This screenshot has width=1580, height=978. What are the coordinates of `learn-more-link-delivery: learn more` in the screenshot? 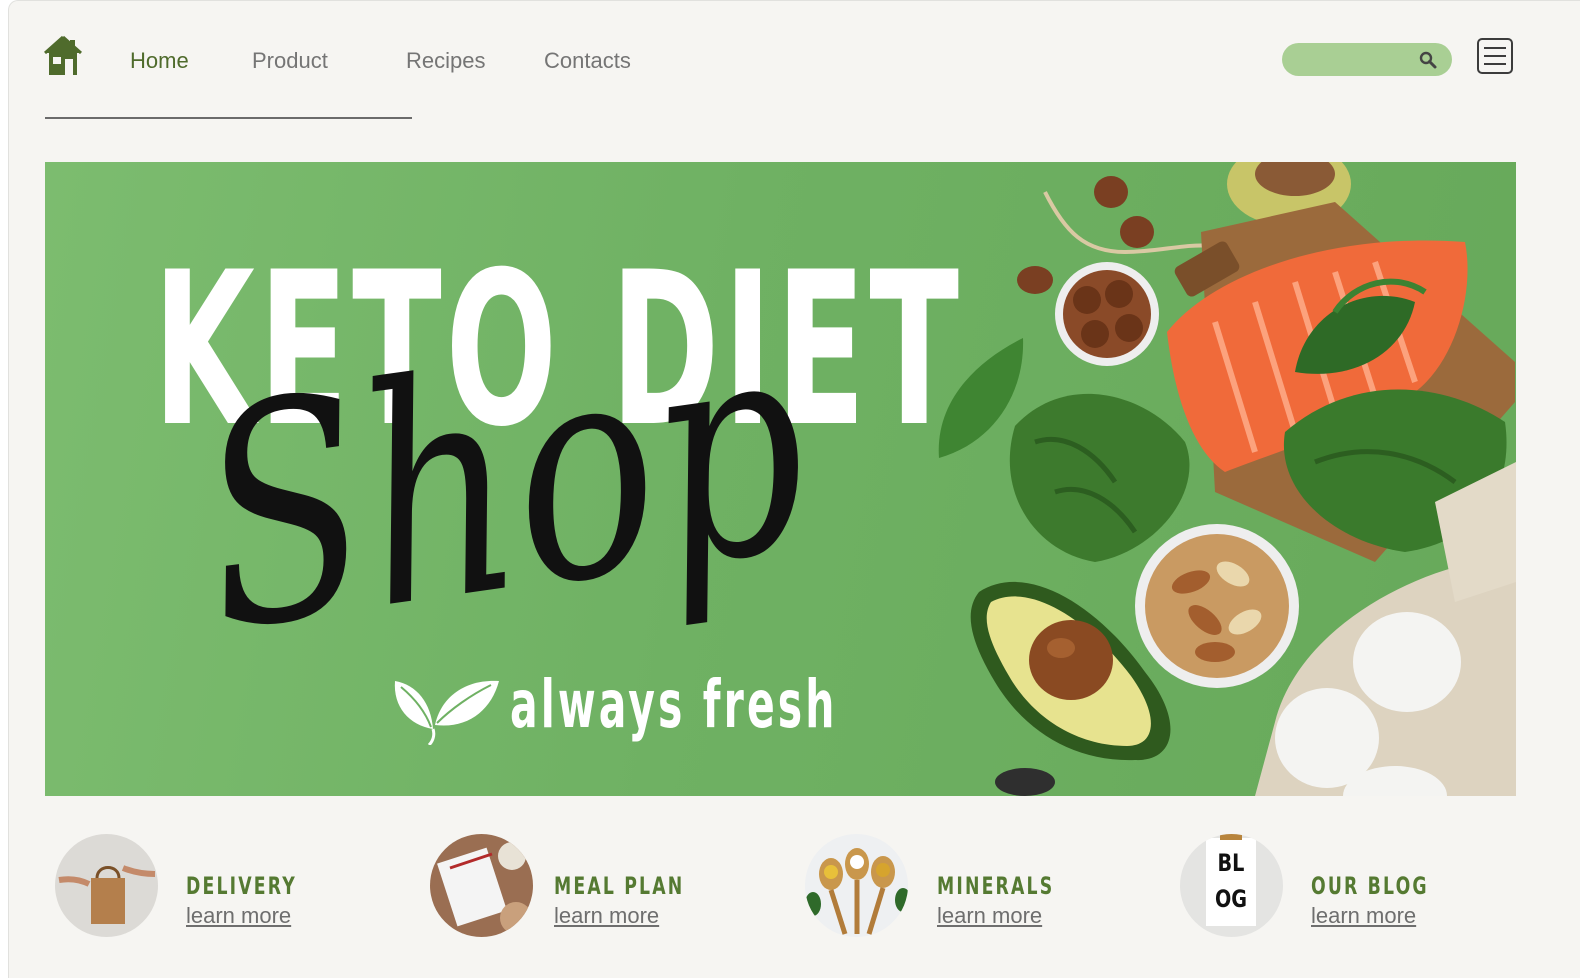 It's located at (238, 916).